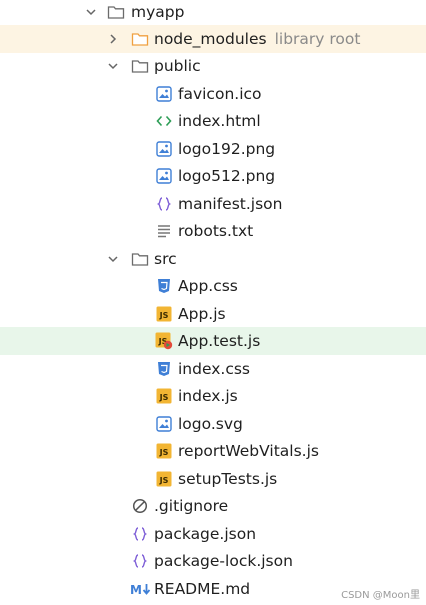  Describe the element at coordinates (158, 11) in the screenshot. I see `tree-label: myapp` at that location.